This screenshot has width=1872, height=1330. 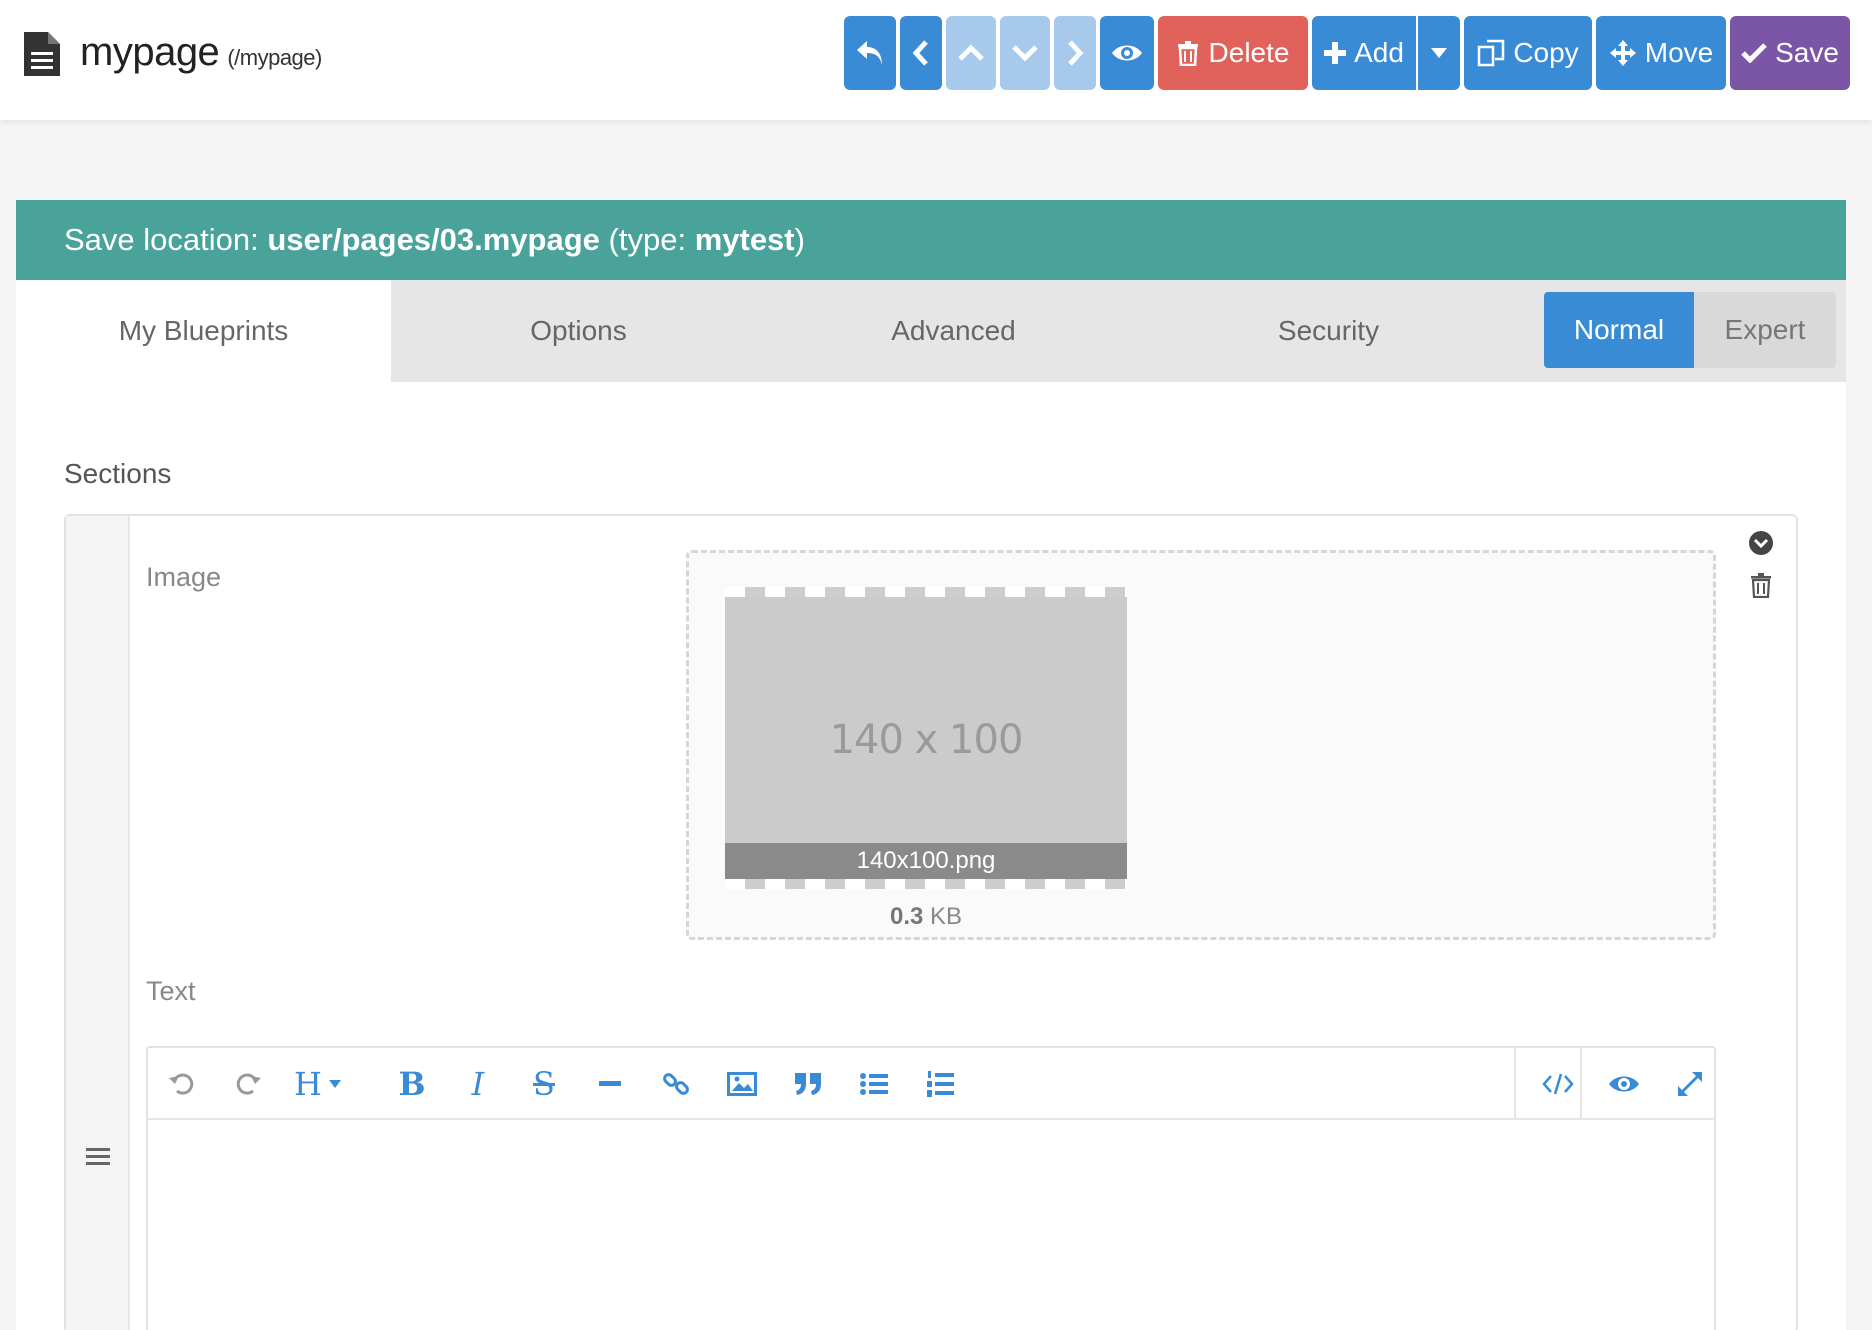 I want to click on chevron-left-icon, so click(x=920, y=53).